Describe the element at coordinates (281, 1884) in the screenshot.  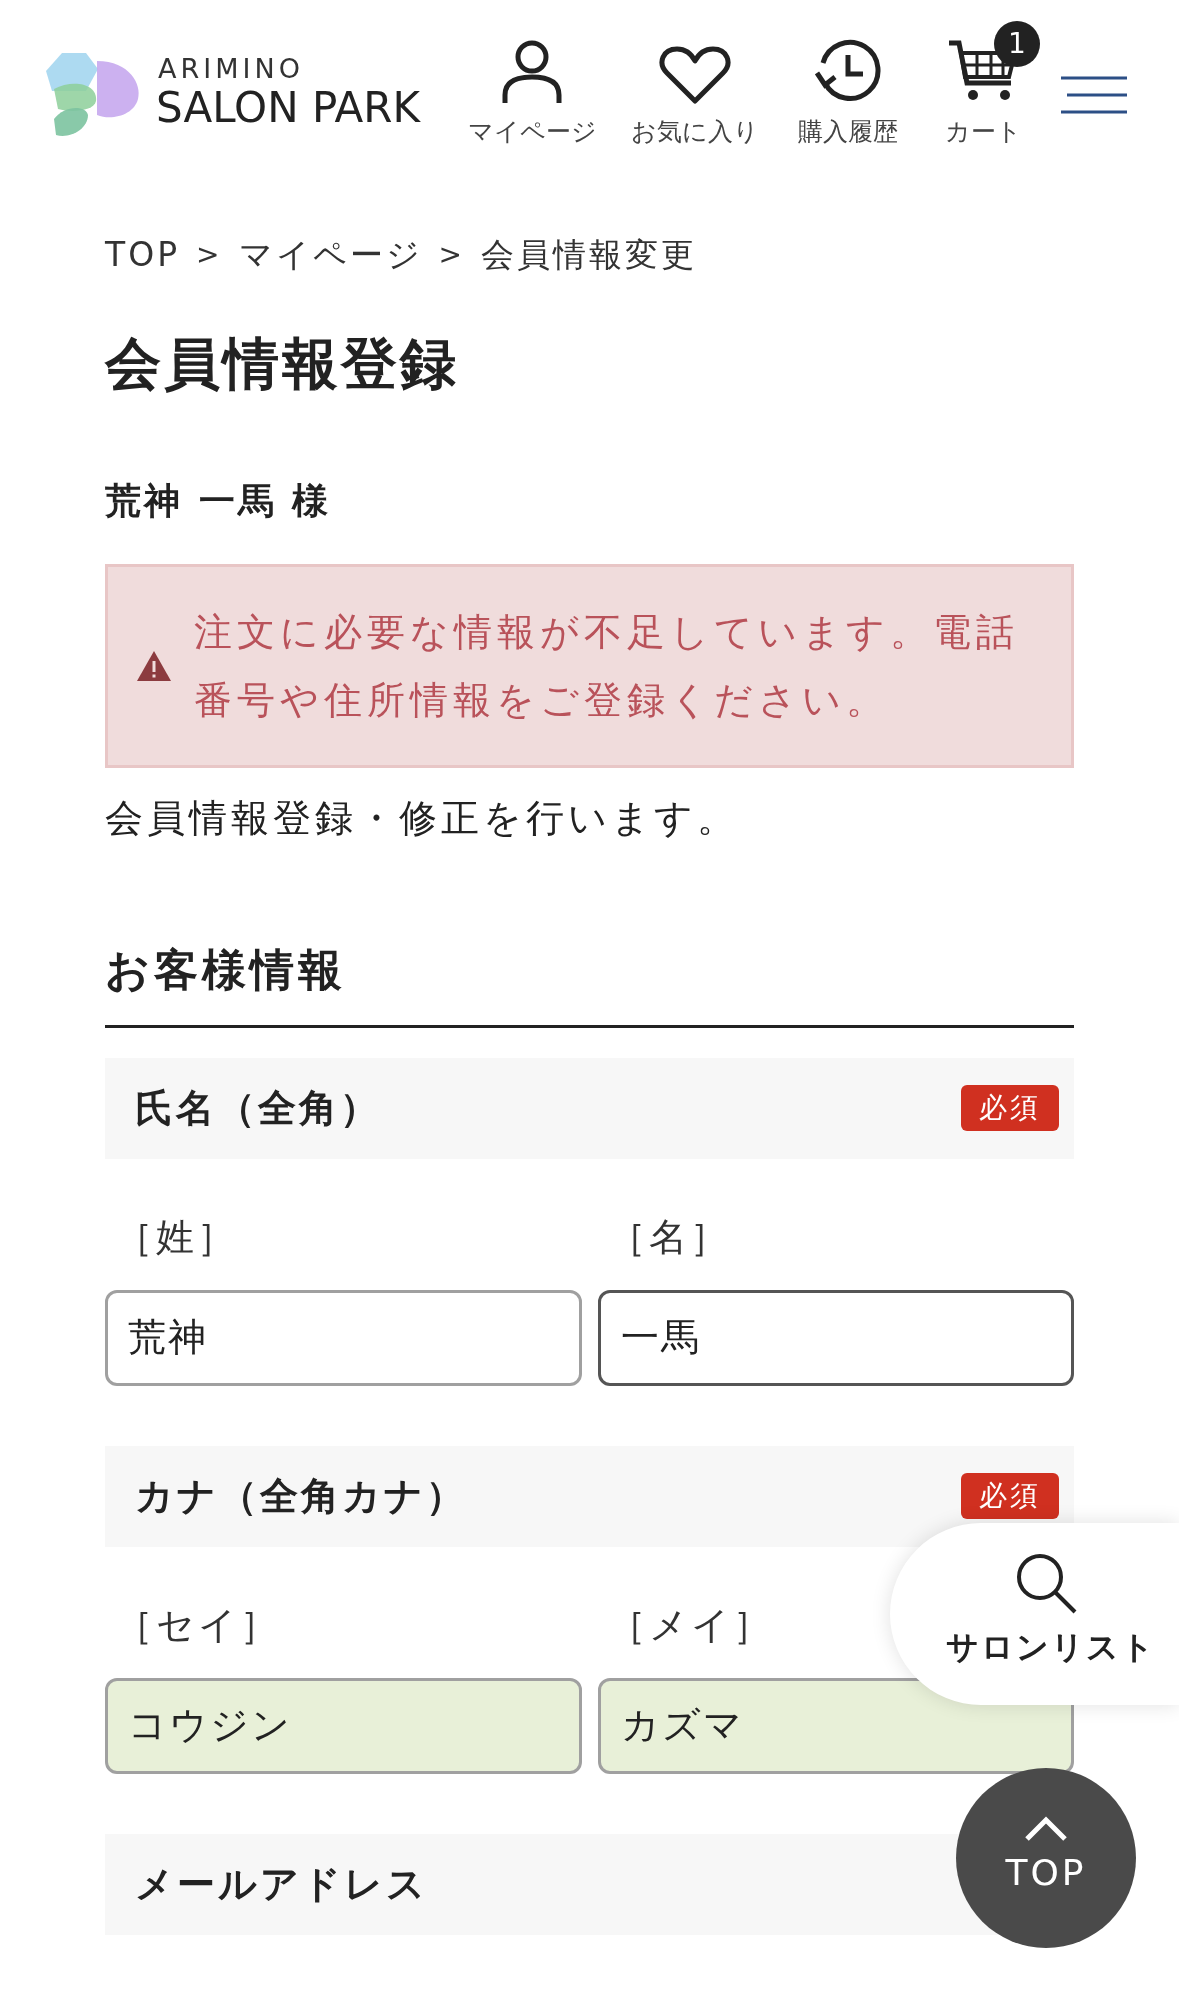
I see `field-group-label: メールアドレス` at that location.